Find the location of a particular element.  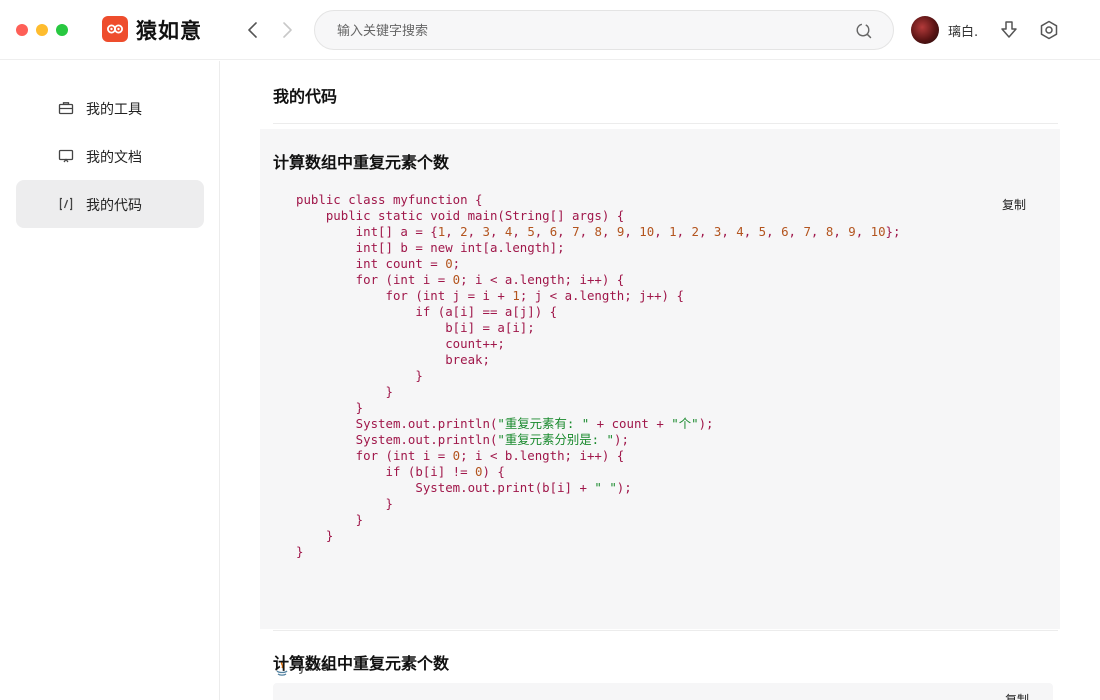

sidebar-item-my-tools: 我的工具 is located at coordinates (110, 108).